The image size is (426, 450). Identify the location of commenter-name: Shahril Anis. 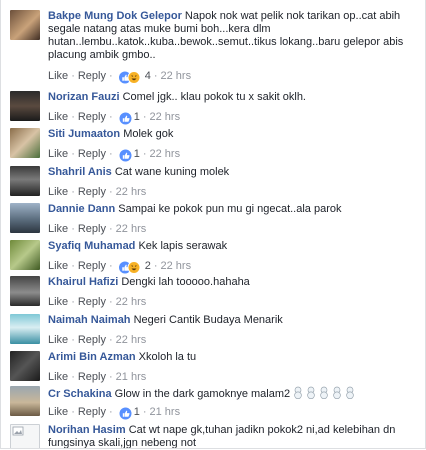
(80, 172).